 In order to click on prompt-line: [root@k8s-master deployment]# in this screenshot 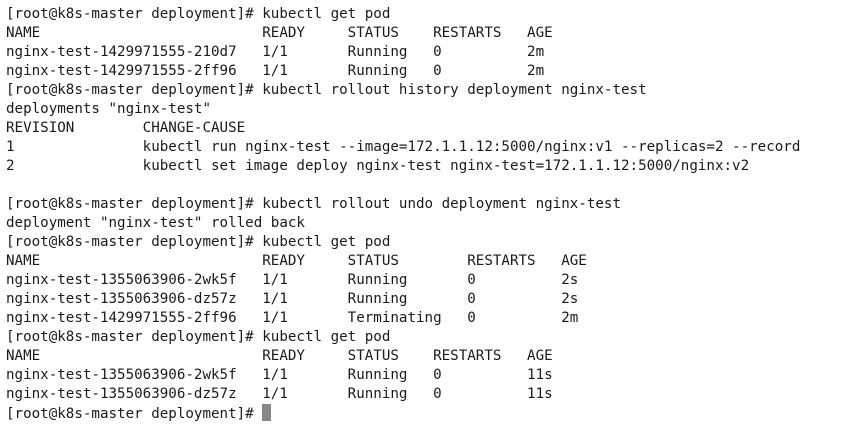, I will do `click(428, 413)`.